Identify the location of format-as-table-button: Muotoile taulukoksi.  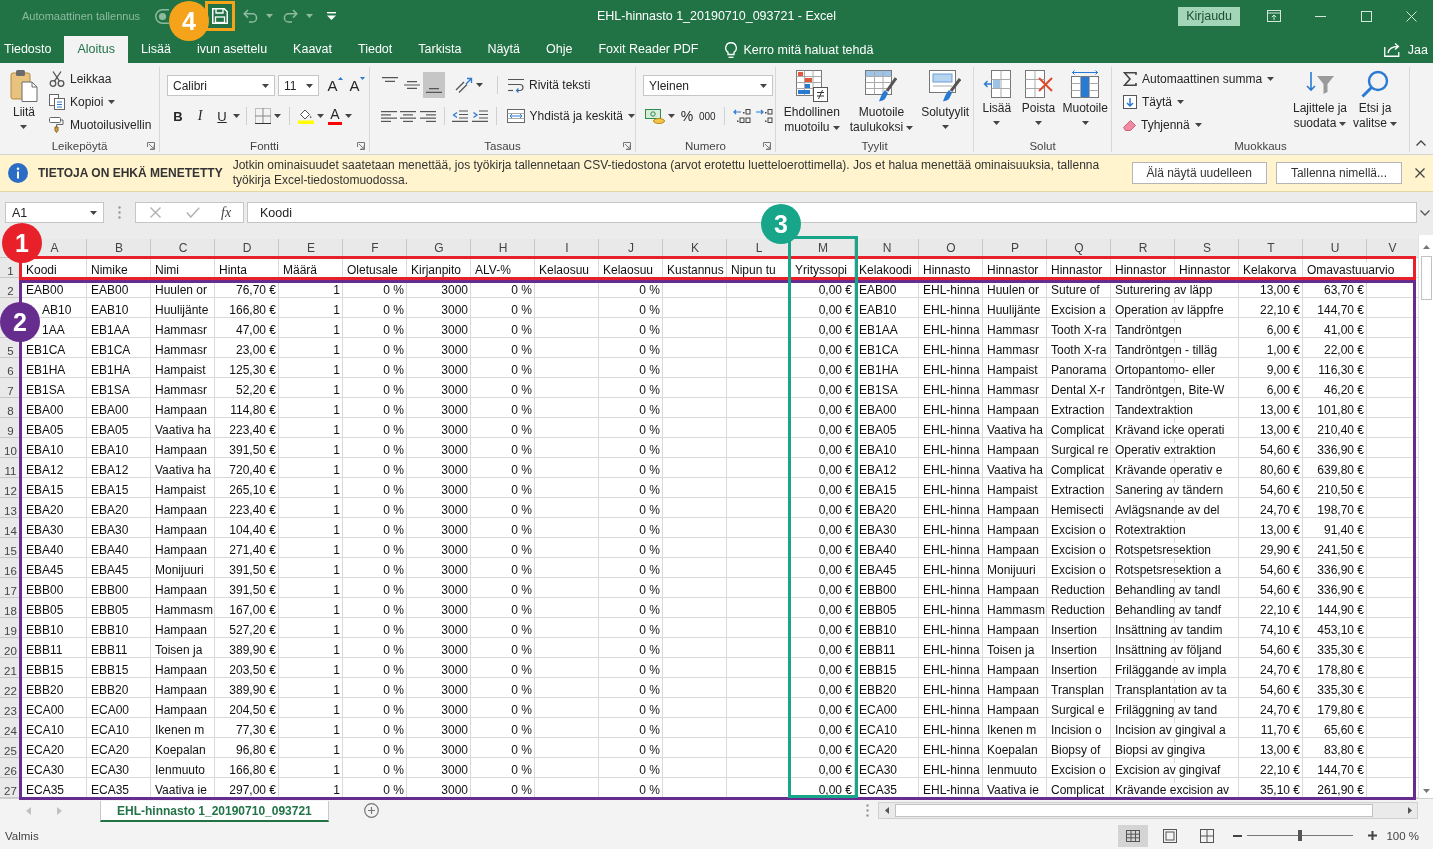
(881, 103).